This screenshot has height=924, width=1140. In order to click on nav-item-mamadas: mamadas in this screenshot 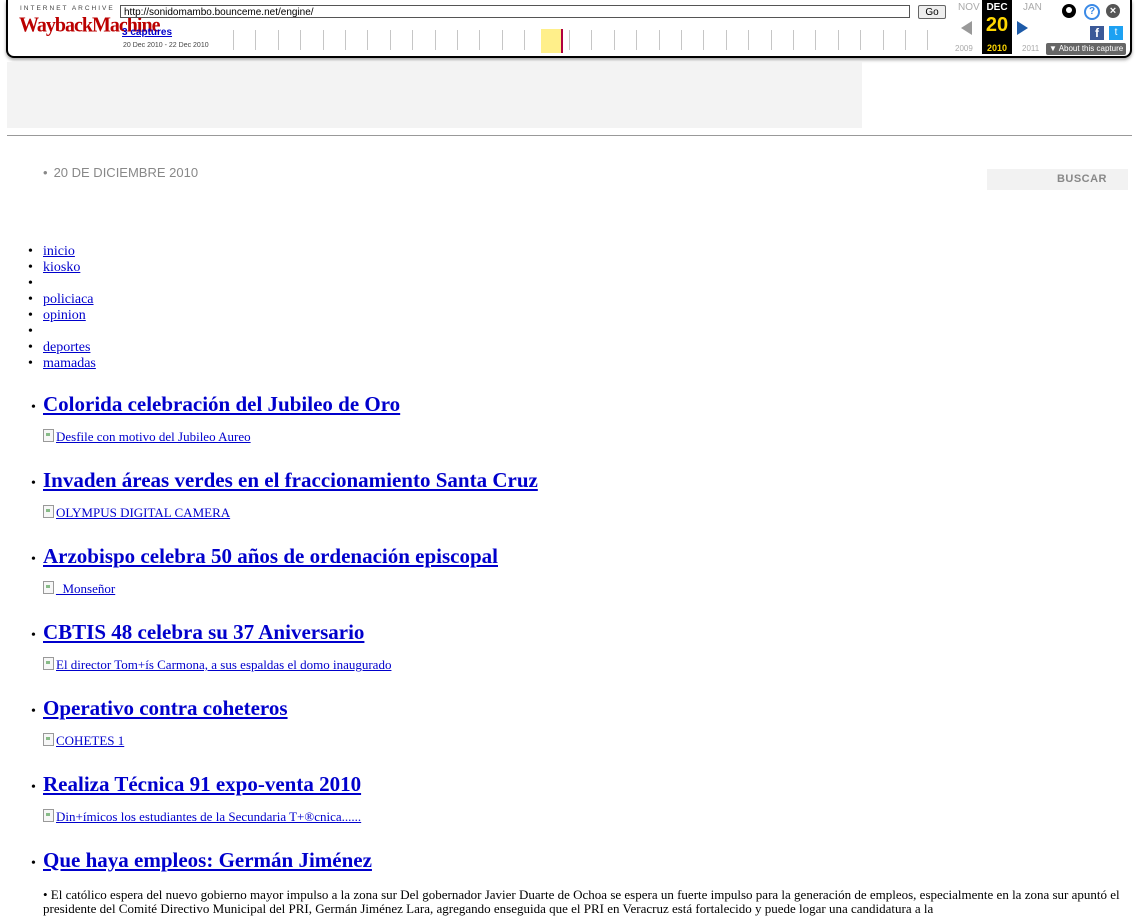, I will do `click(61, 364)`.